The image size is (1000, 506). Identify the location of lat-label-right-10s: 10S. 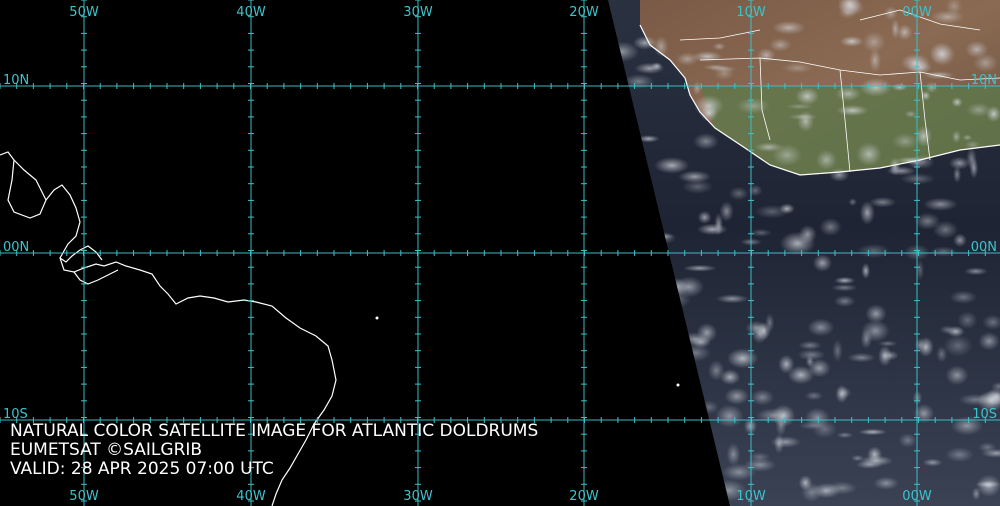
(984, 414).